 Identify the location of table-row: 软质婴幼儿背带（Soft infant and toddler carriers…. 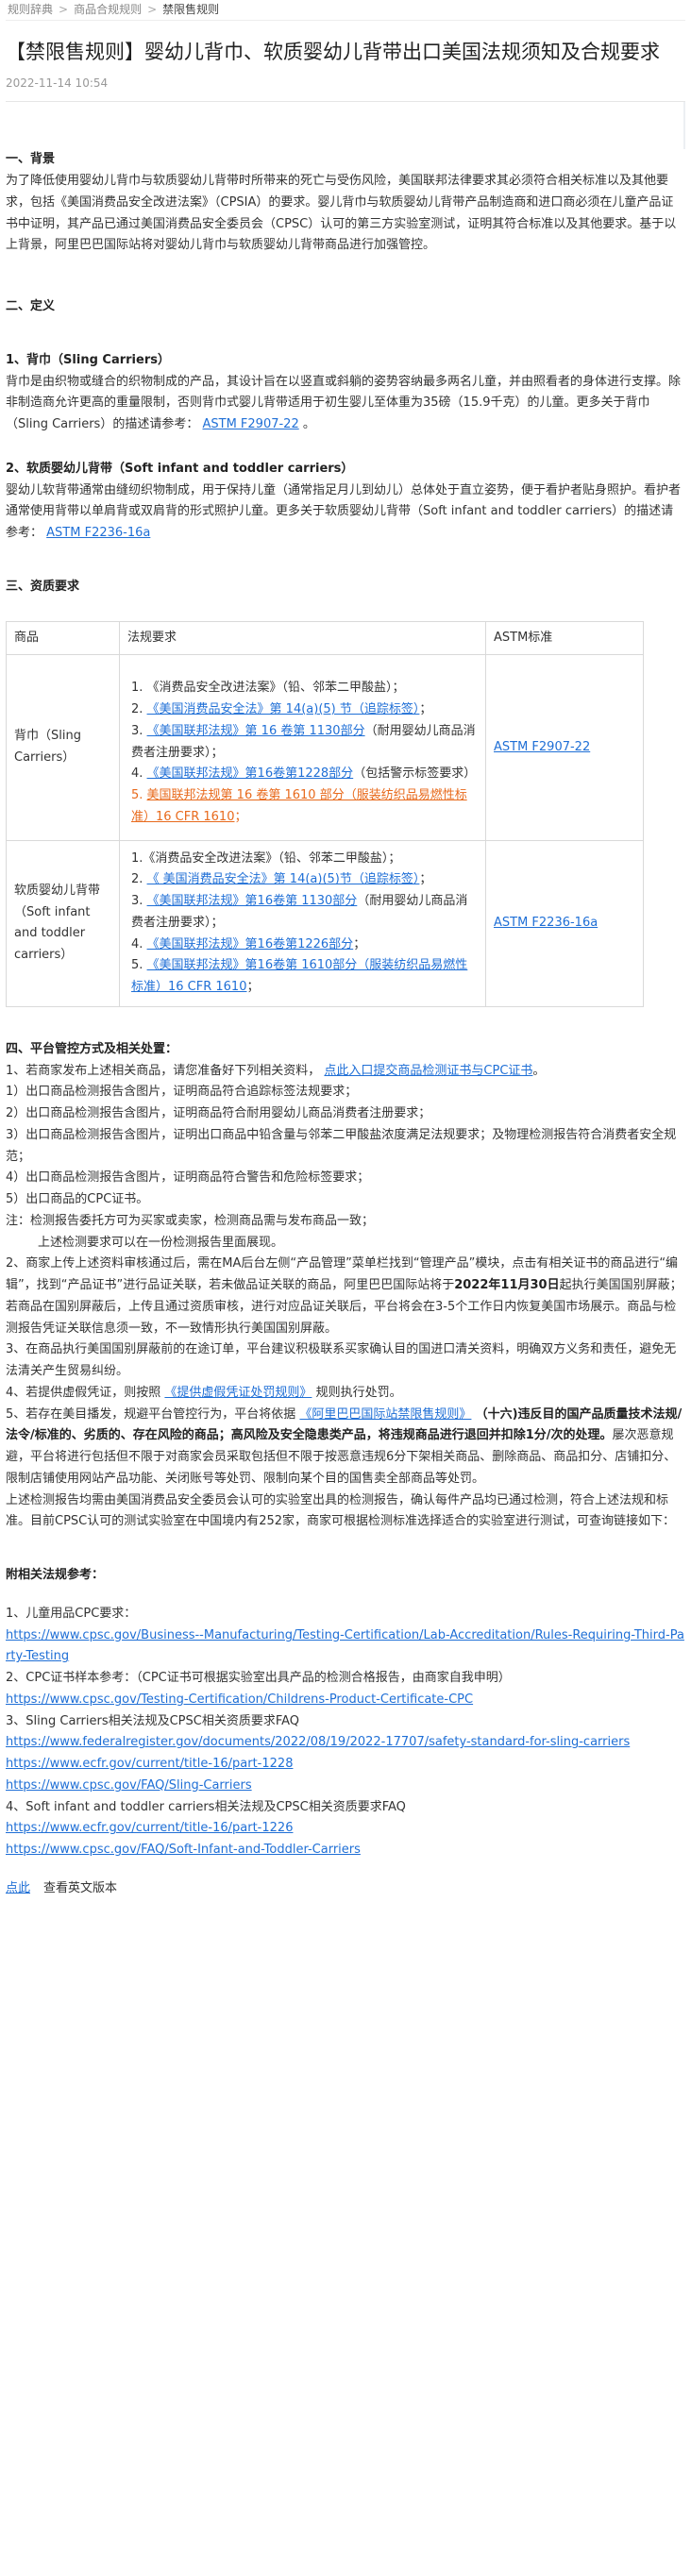
(325, 923).